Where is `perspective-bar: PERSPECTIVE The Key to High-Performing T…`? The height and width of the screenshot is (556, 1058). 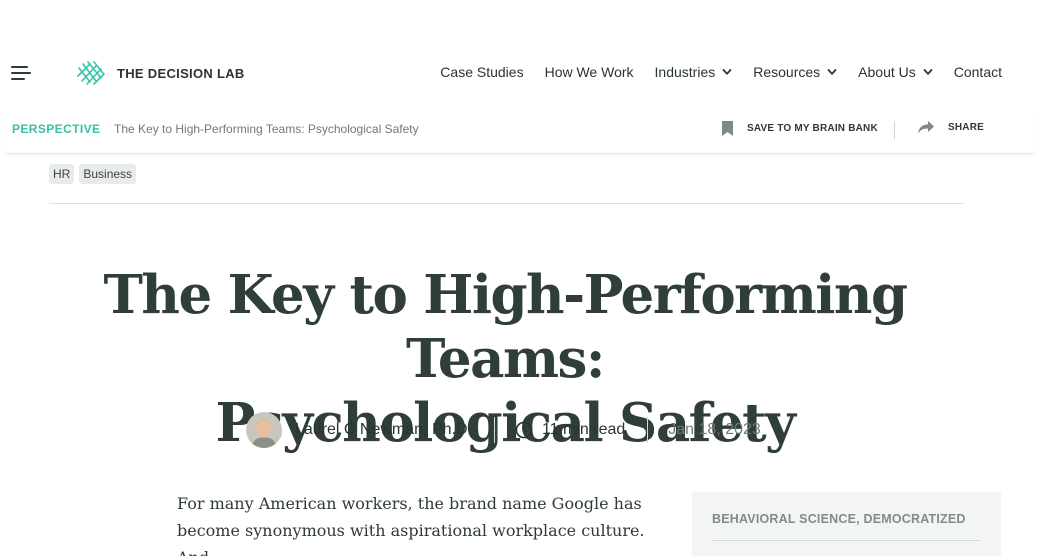
perspective-bar: PERSPECTIVE The Key to High-Performing T… is located at coordinates (520, 131).